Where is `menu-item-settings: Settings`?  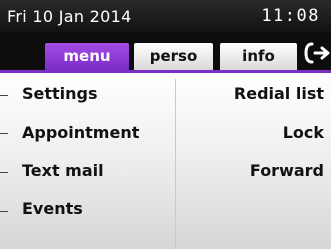
menu-item-settings: Settings is located at coordinates (49, 94).